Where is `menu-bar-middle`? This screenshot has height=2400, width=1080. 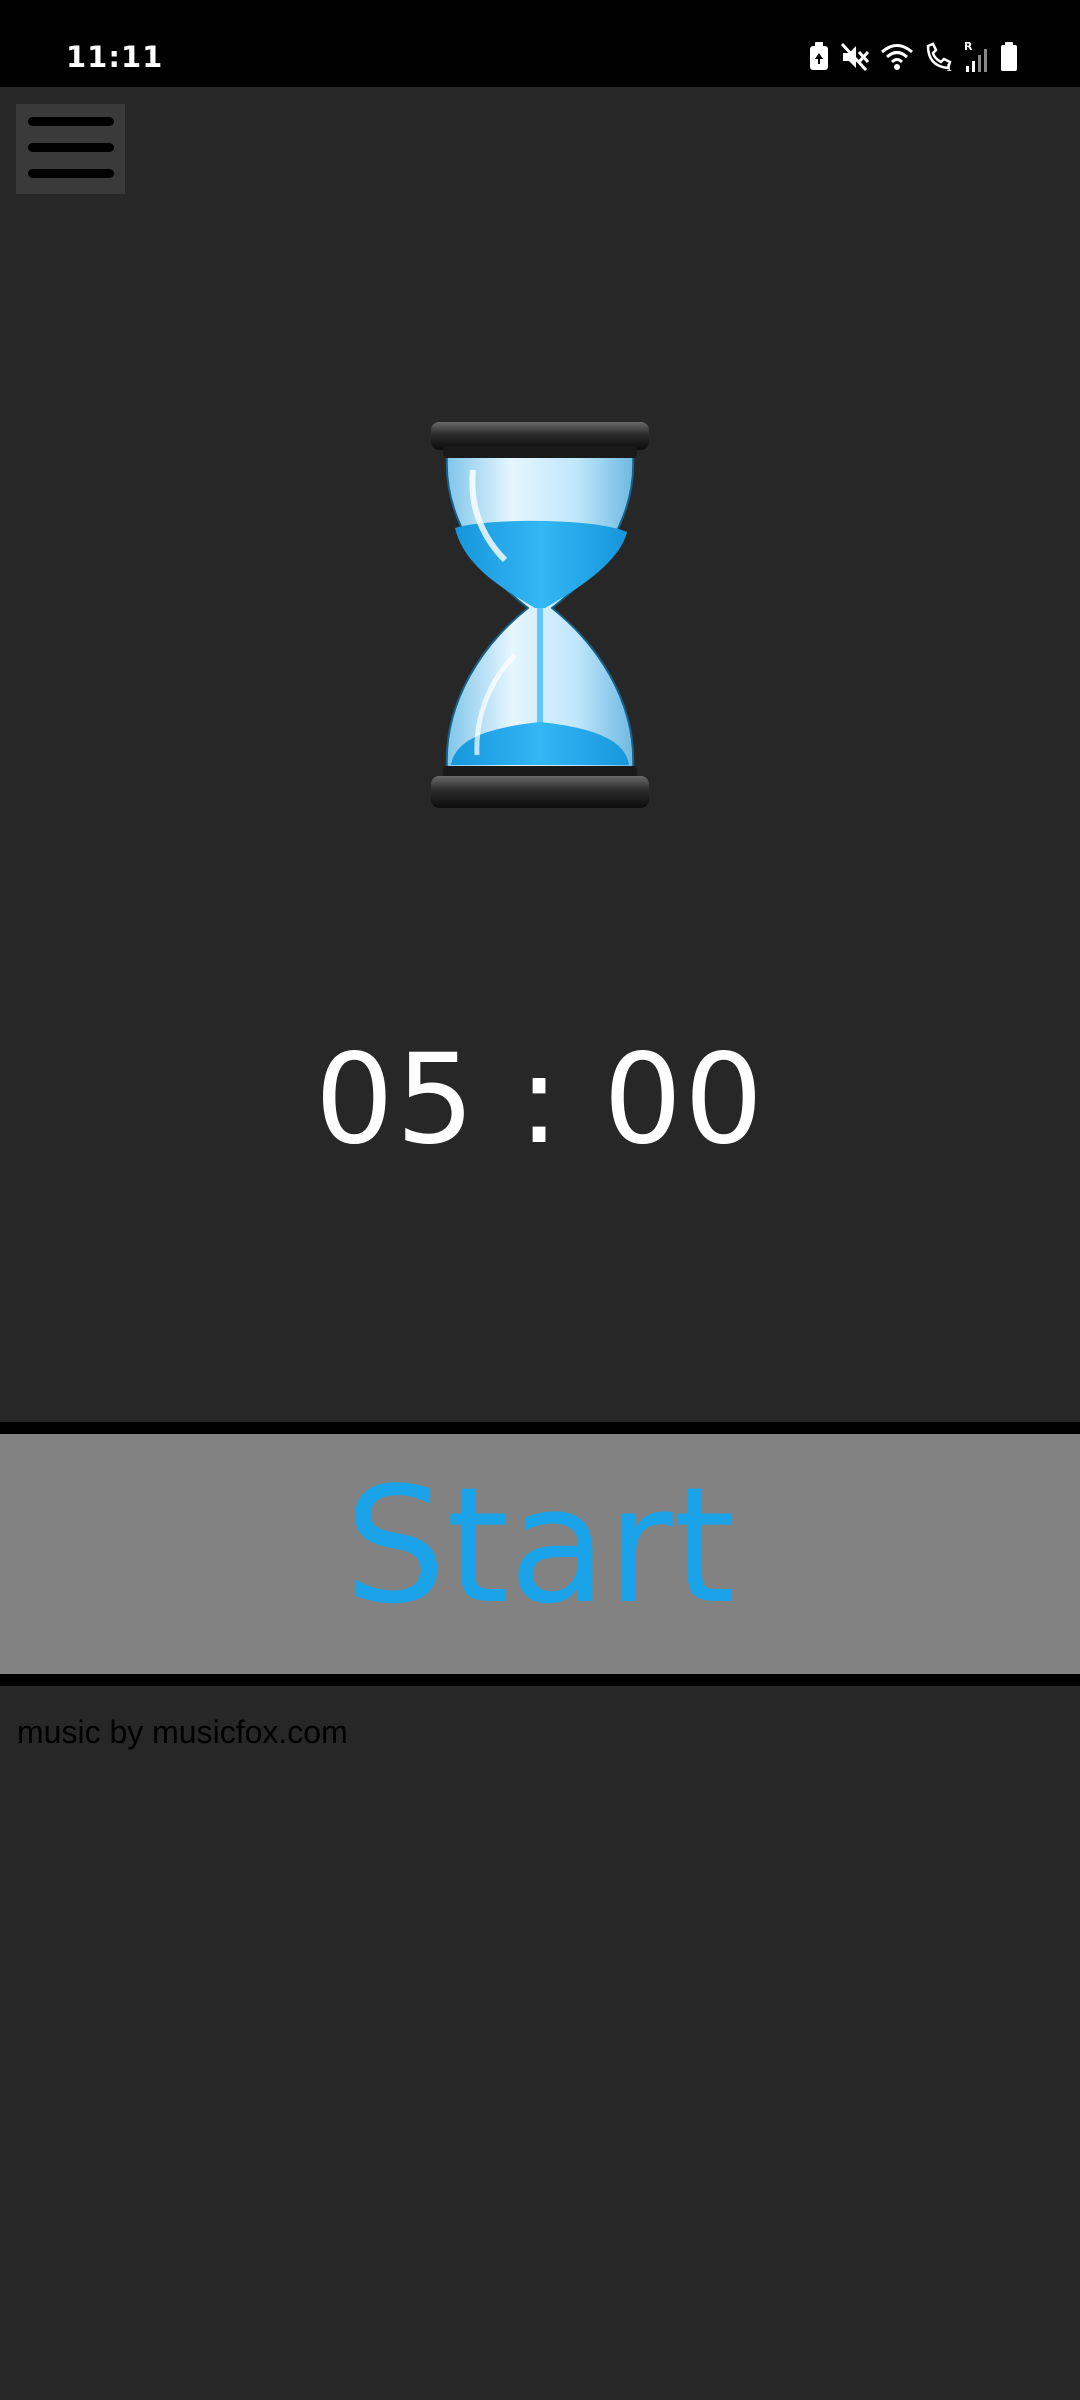 menu-bar-middle is located at coordinates (71, 147).